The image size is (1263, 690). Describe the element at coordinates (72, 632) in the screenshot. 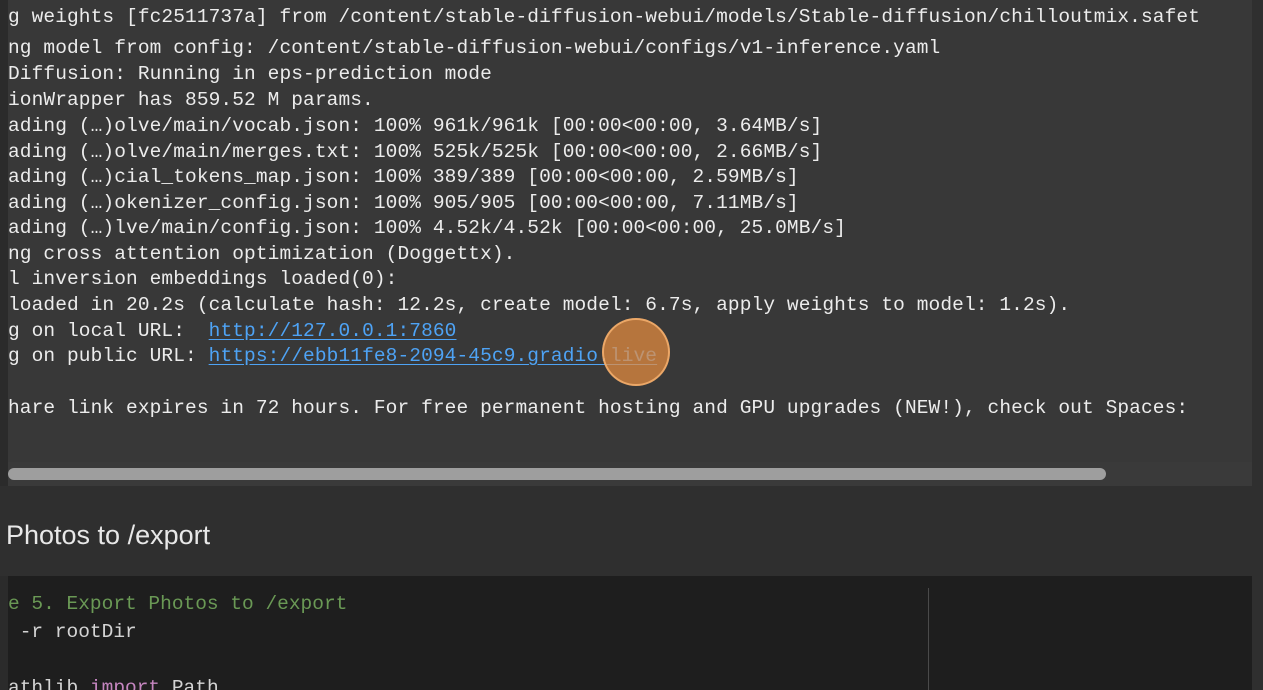

I see `code-line: -r rootDir` at that location.